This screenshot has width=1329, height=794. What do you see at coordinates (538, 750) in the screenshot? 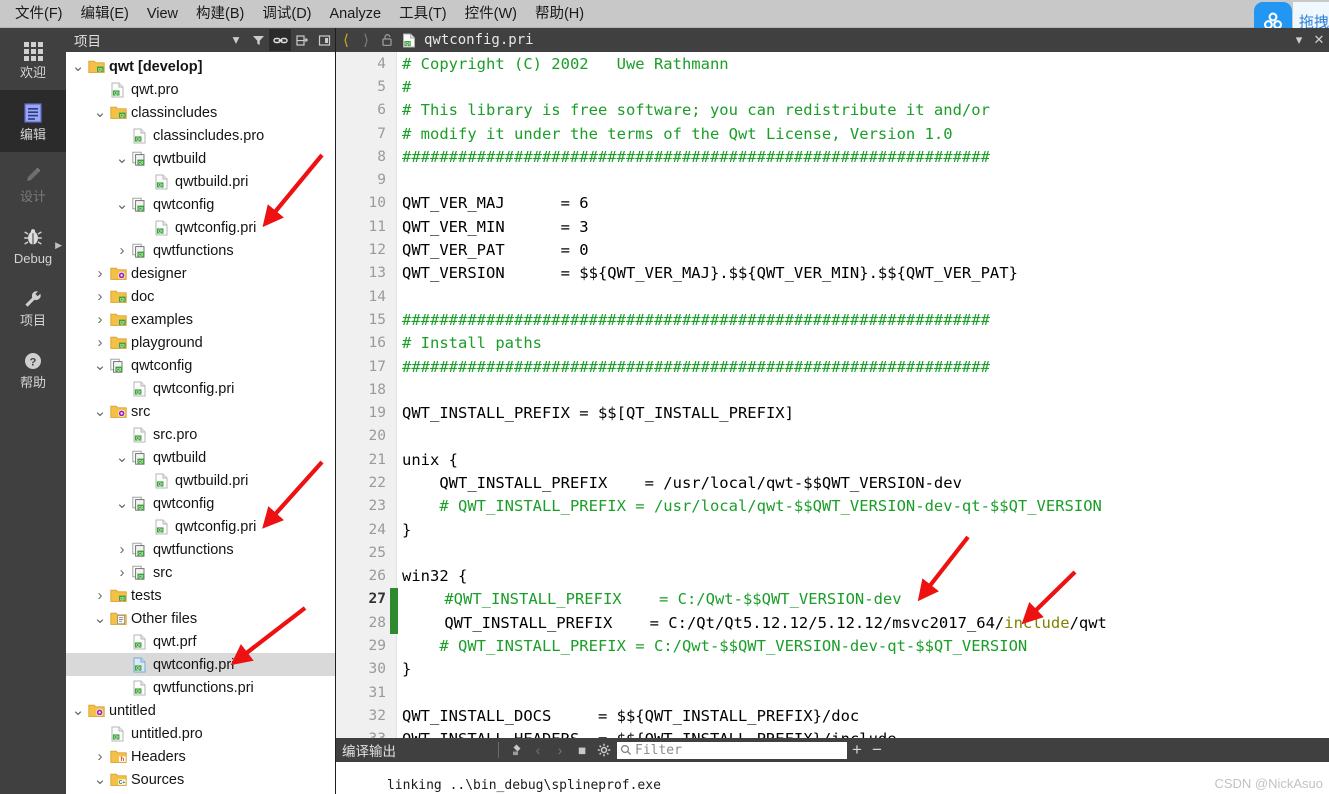
I see `prev-item-icon: ‹` at bounding box center [538, 750].